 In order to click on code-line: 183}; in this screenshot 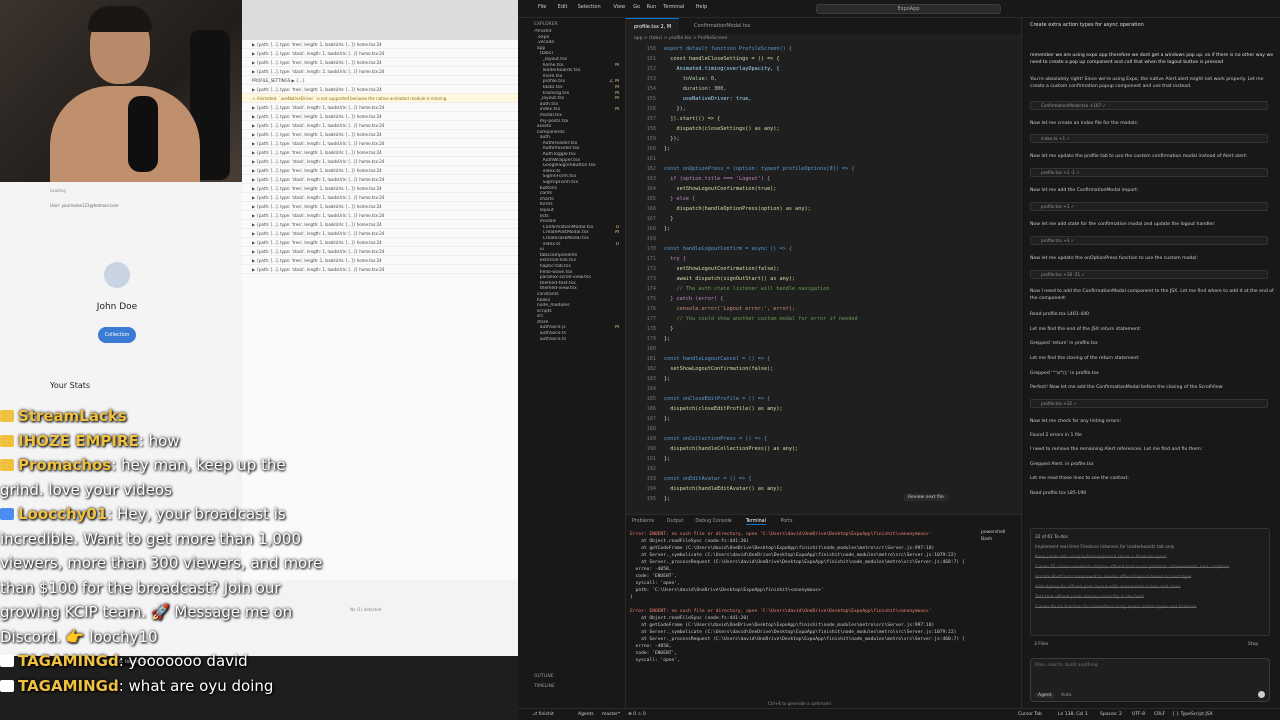, I will do `click(823, 379)`.